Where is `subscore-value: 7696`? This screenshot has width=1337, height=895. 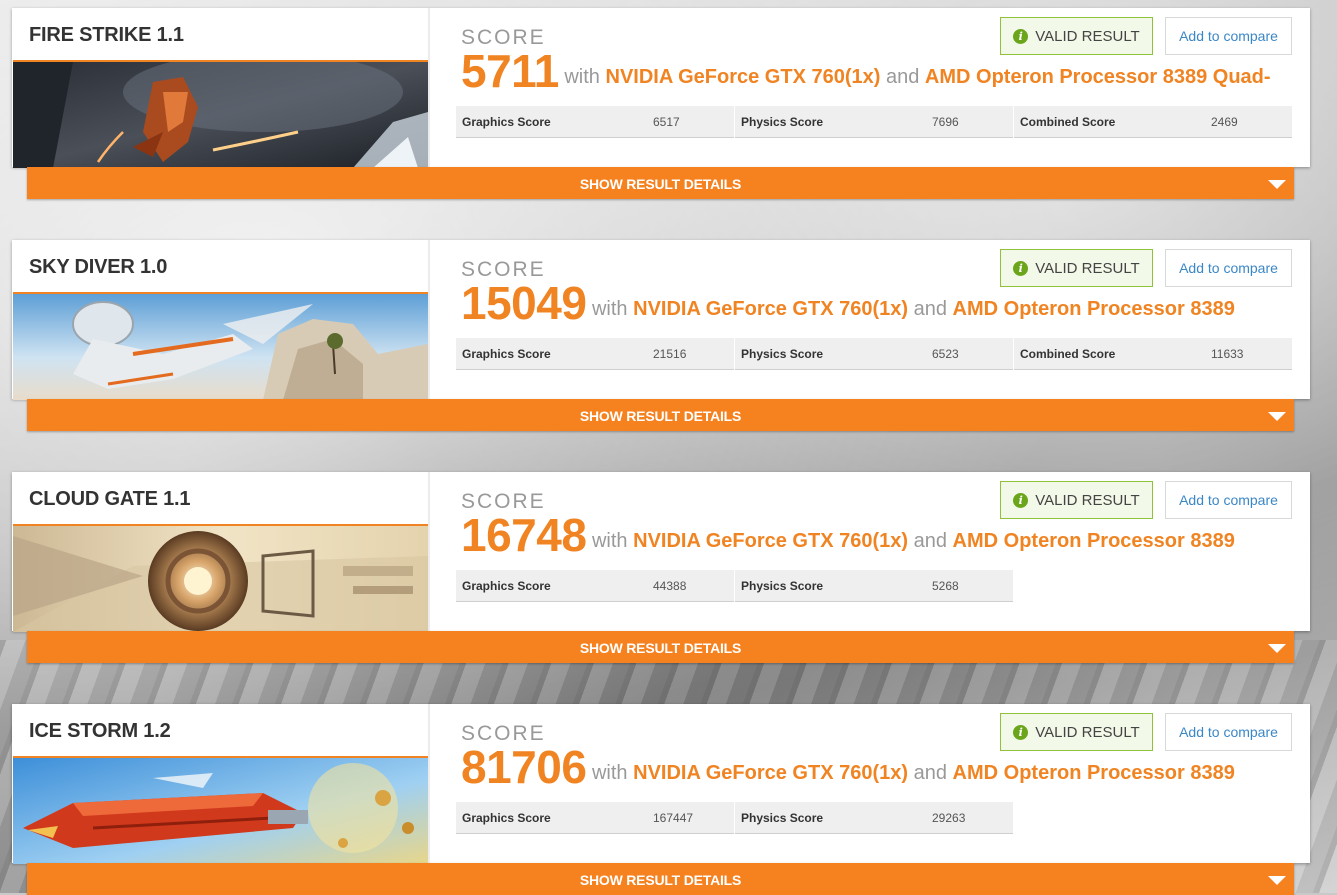
subscore-value: 7696 is located at coordinates (945, 122).